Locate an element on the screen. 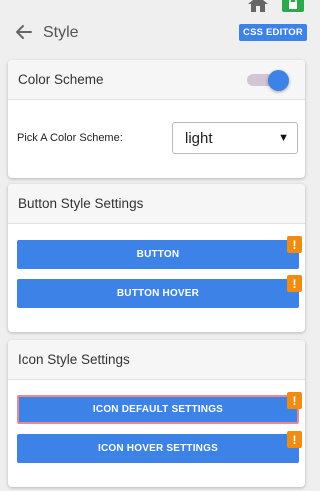 This screenshot has width=320, height=491. icon-style-title: Icon Style Settings is located at coordinates (74, 359).